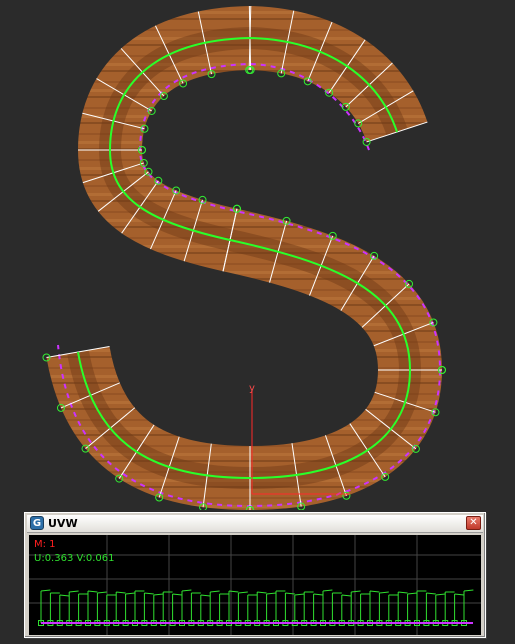 This screenshot has height=644, width=515. What do you see at coordinates (37, 523) in the screenshot?
I see `app-icon: G` at bounding box center [37, 523].